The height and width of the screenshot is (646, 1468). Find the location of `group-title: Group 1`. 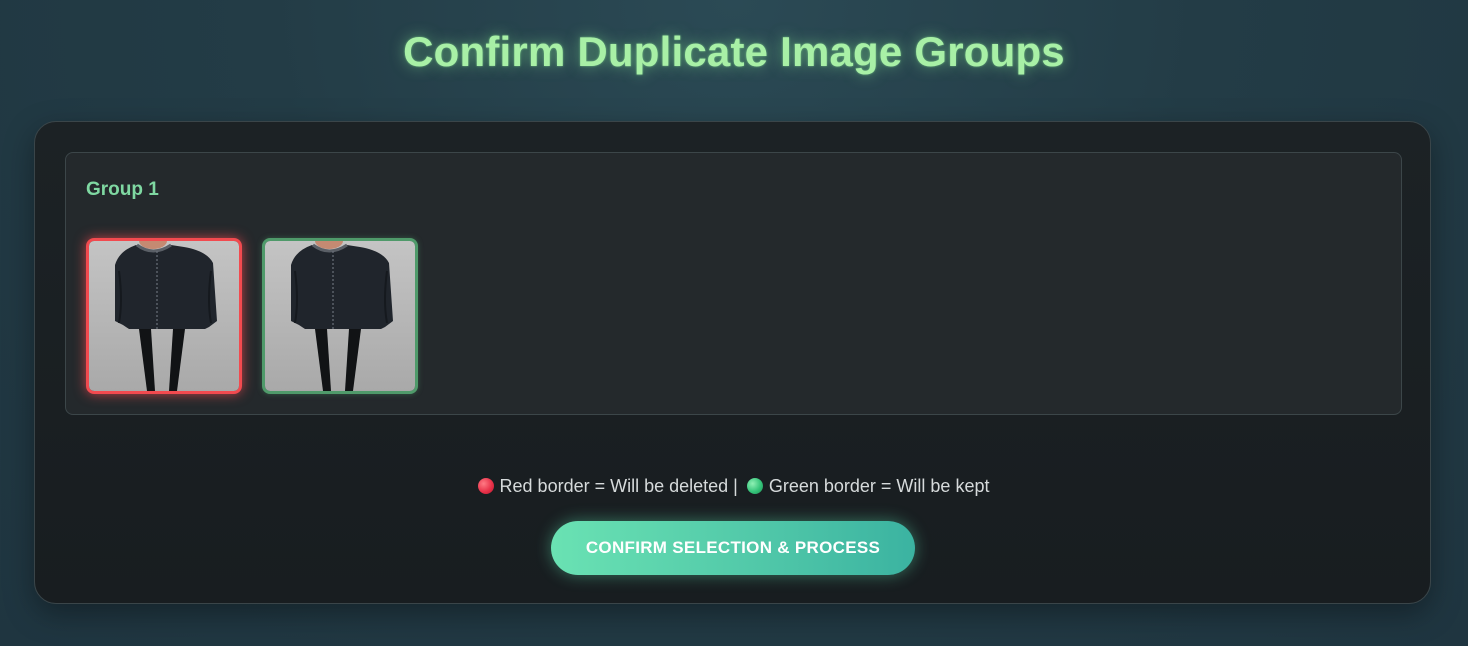

group-title: Group 1 is located at coordinates (122, 189).